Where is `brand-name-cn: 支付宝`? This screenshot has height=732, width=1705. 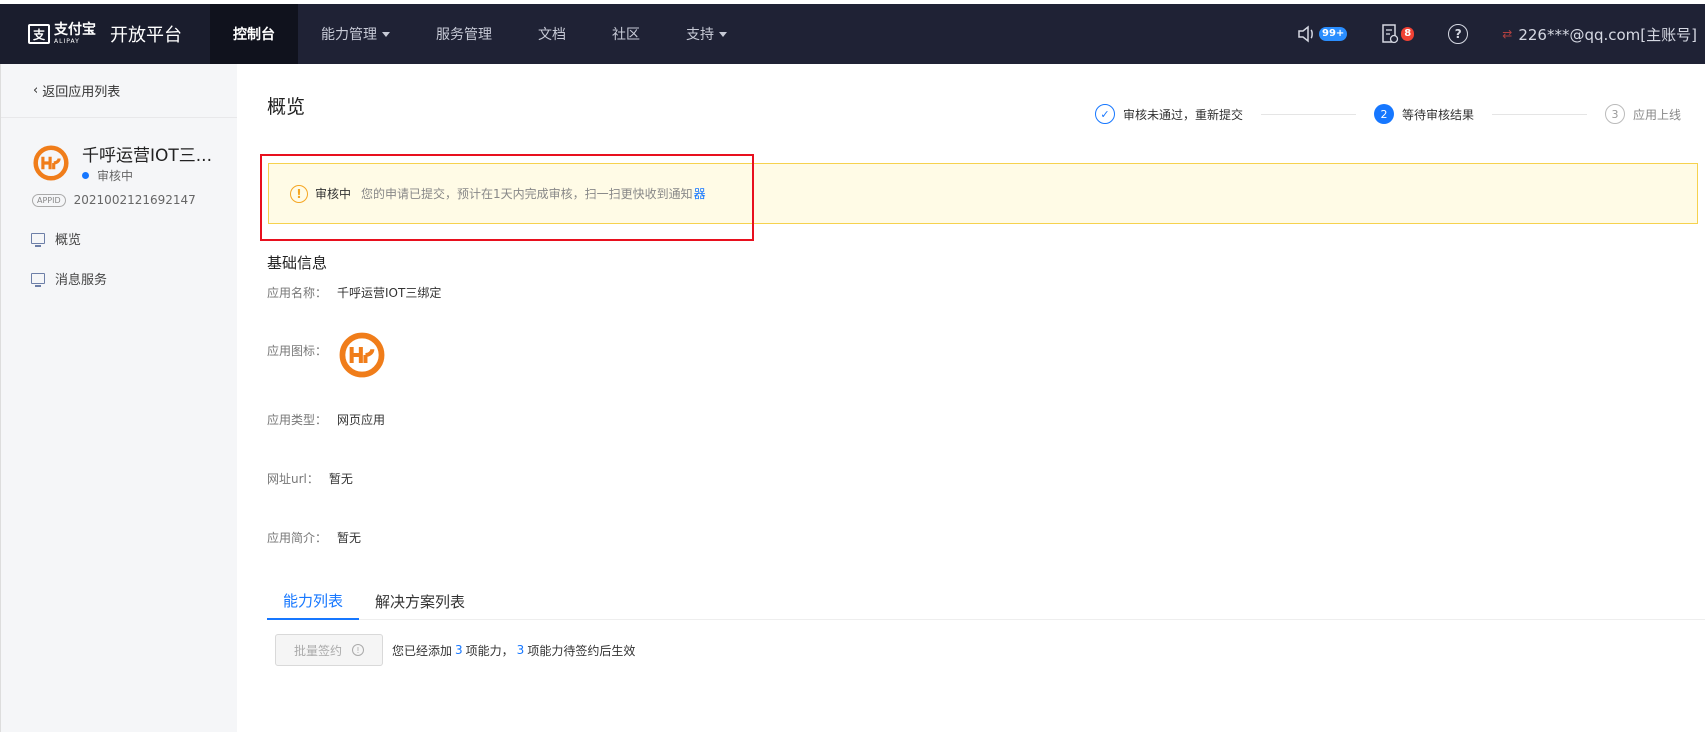
brand-name-cn: 支付宝 is located at coordinates (75, 30).